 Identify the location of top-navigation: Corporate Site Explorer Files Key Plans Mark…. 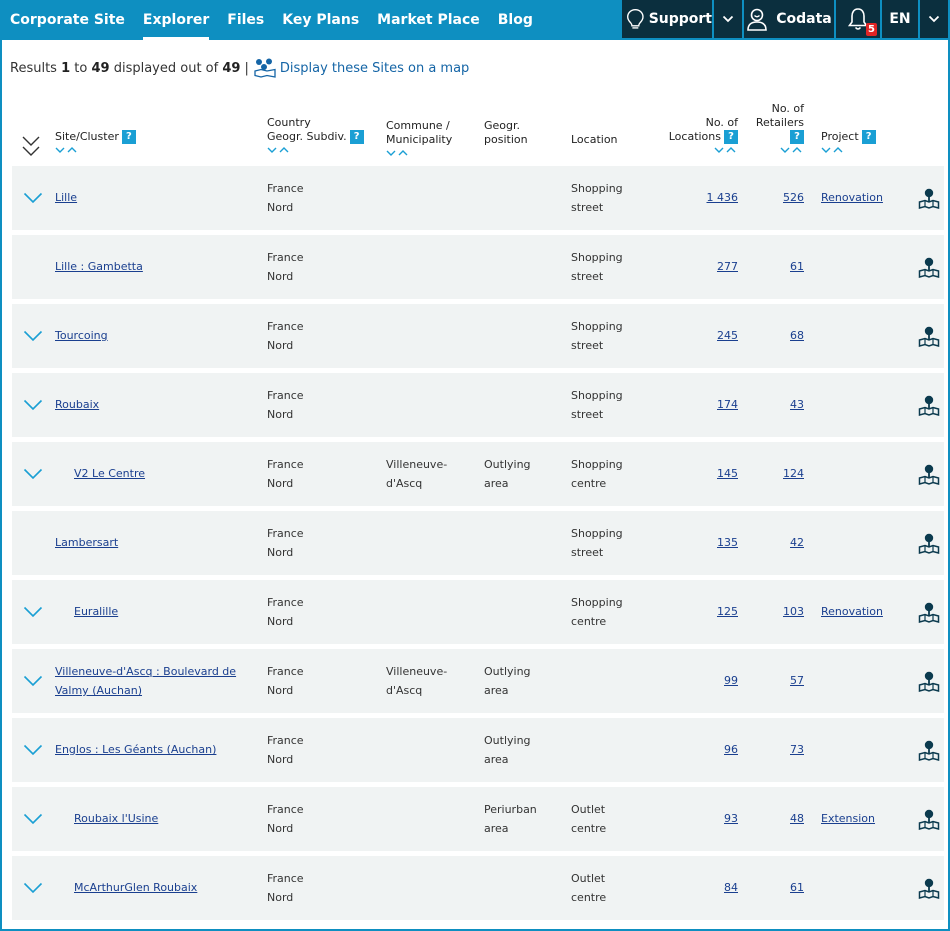
(475, 20).